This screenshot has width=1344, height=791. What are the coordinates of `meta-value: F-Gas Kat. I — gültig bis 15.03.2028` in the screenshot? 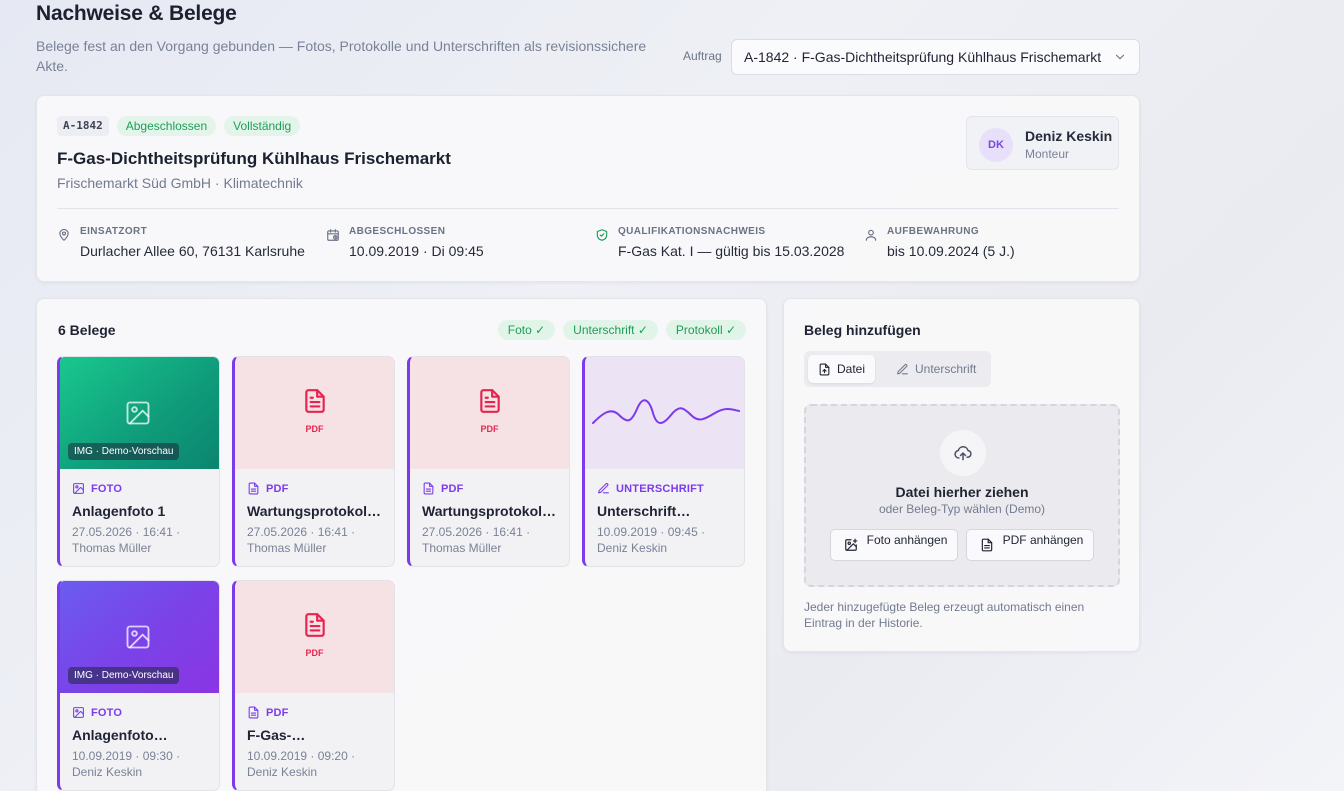 It's located at (731, 251).